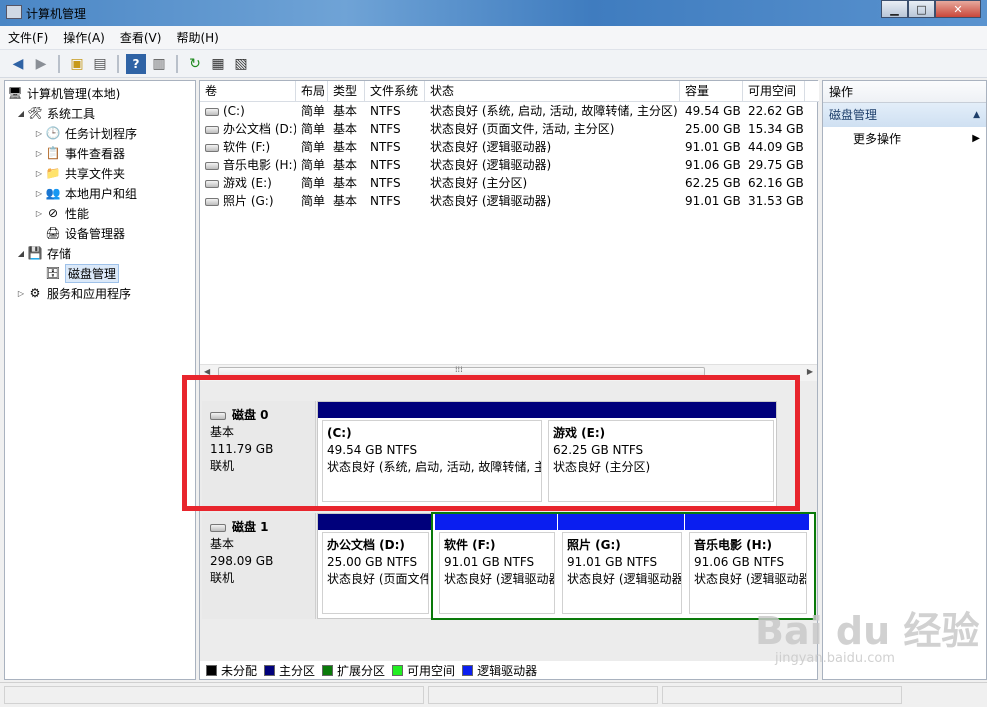 Image resolution: width=987 pixels, height=707 pixels. Describe the element at coordinates (776, 129) in the screenshot. I see `cell-free-space: 15.34 GB` at that location.